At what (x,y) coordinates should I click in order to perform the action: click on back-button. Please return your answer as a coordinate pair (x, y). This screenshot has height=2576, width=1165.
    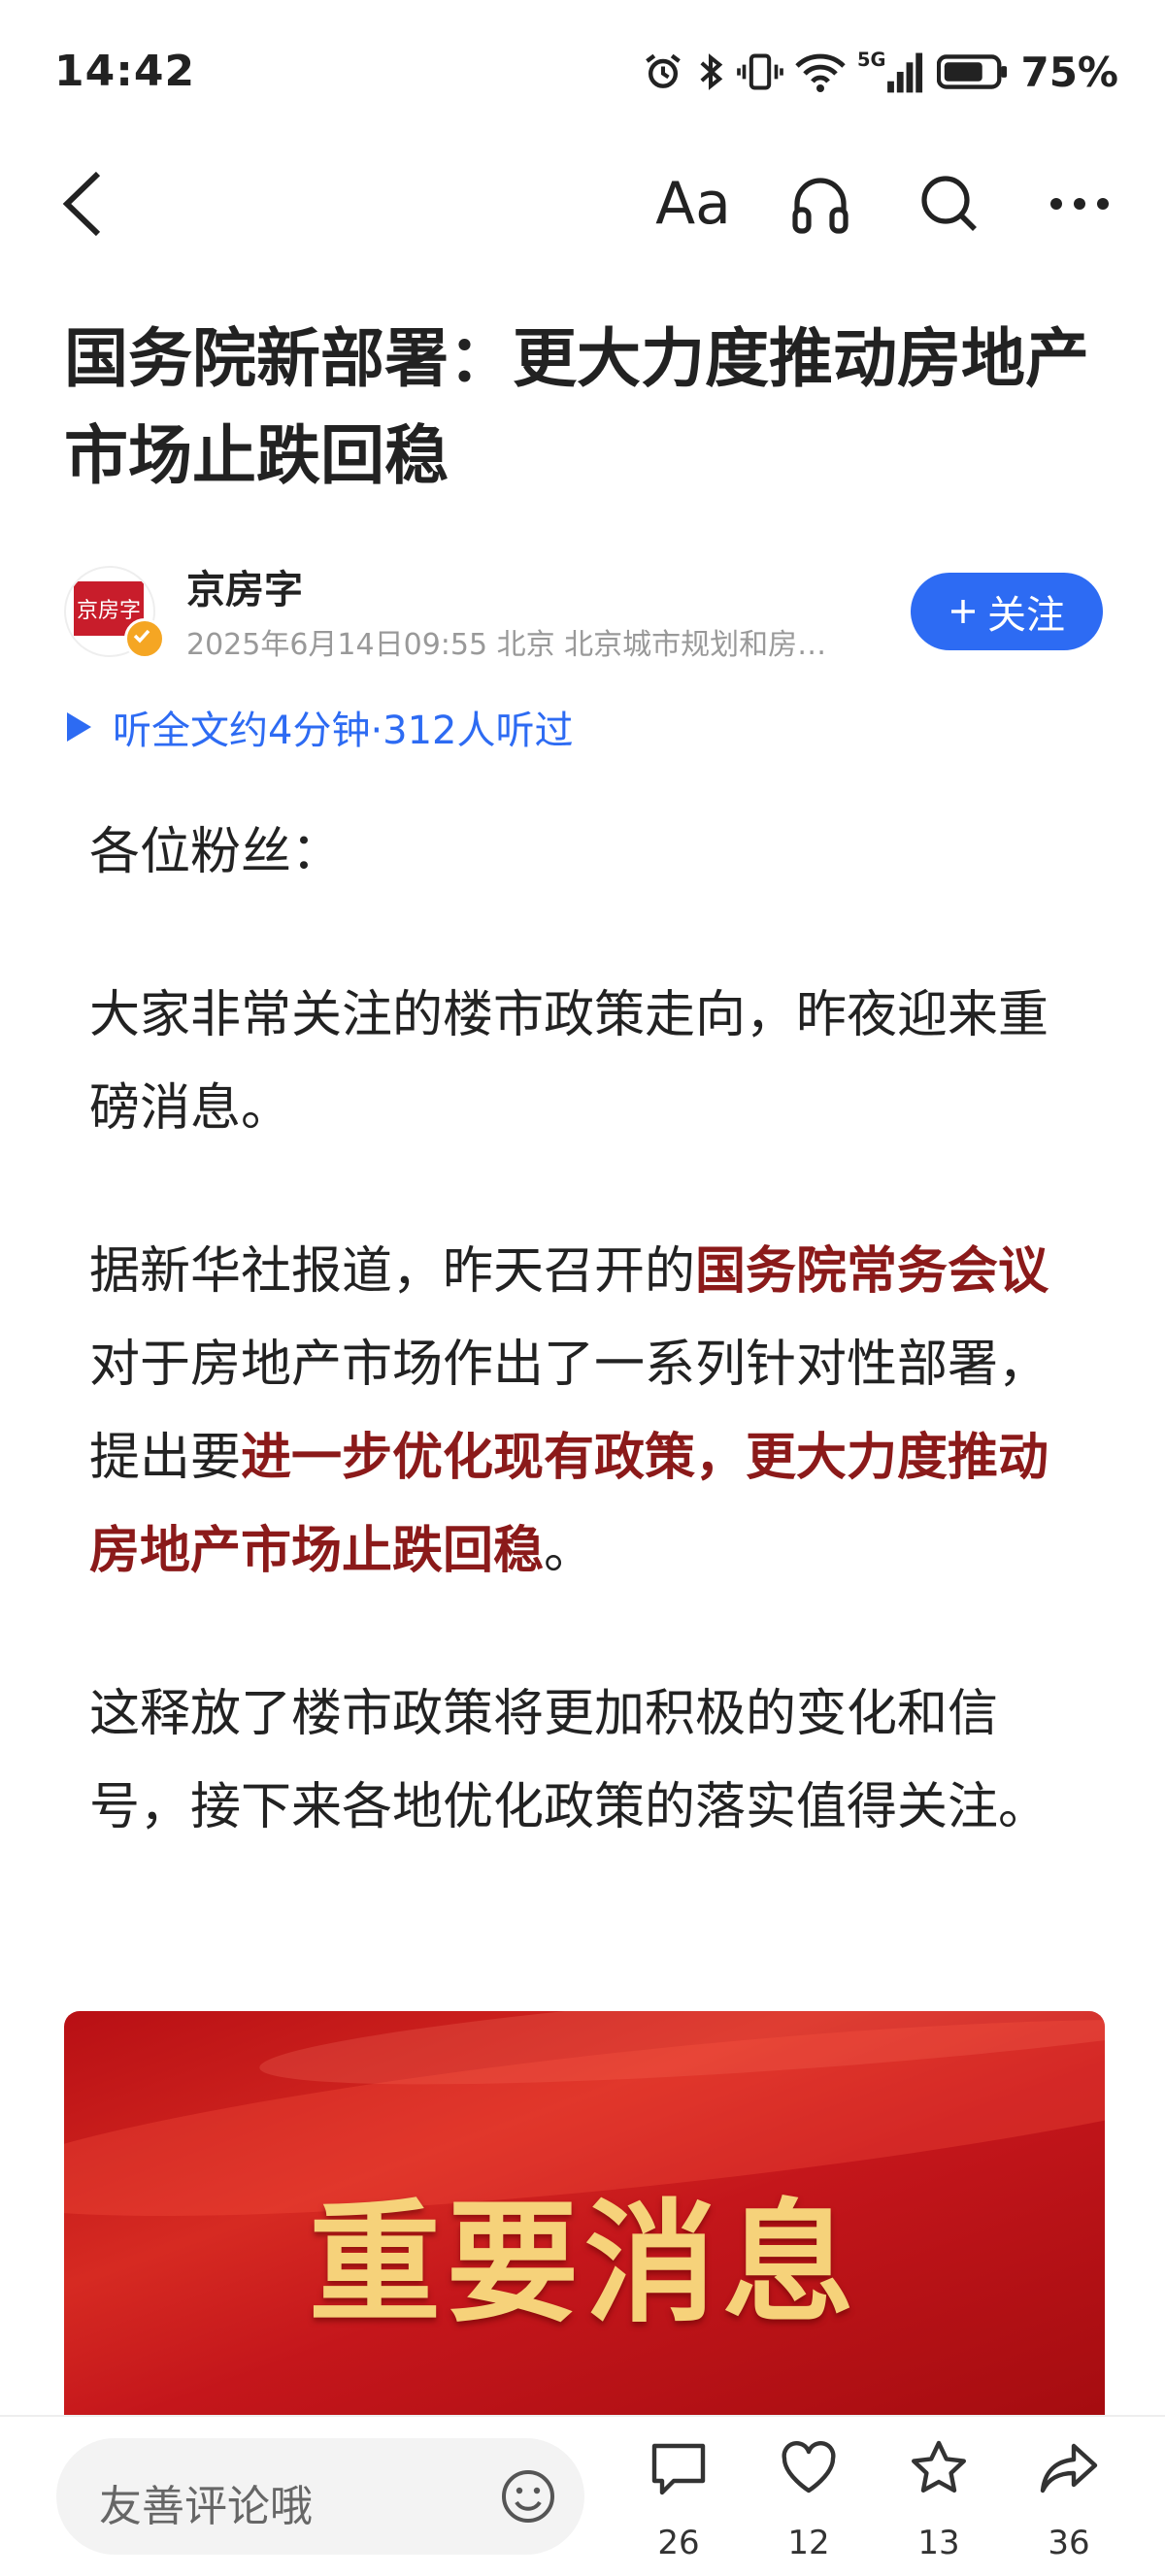
    Looking at the image, I should click on (83, 203).